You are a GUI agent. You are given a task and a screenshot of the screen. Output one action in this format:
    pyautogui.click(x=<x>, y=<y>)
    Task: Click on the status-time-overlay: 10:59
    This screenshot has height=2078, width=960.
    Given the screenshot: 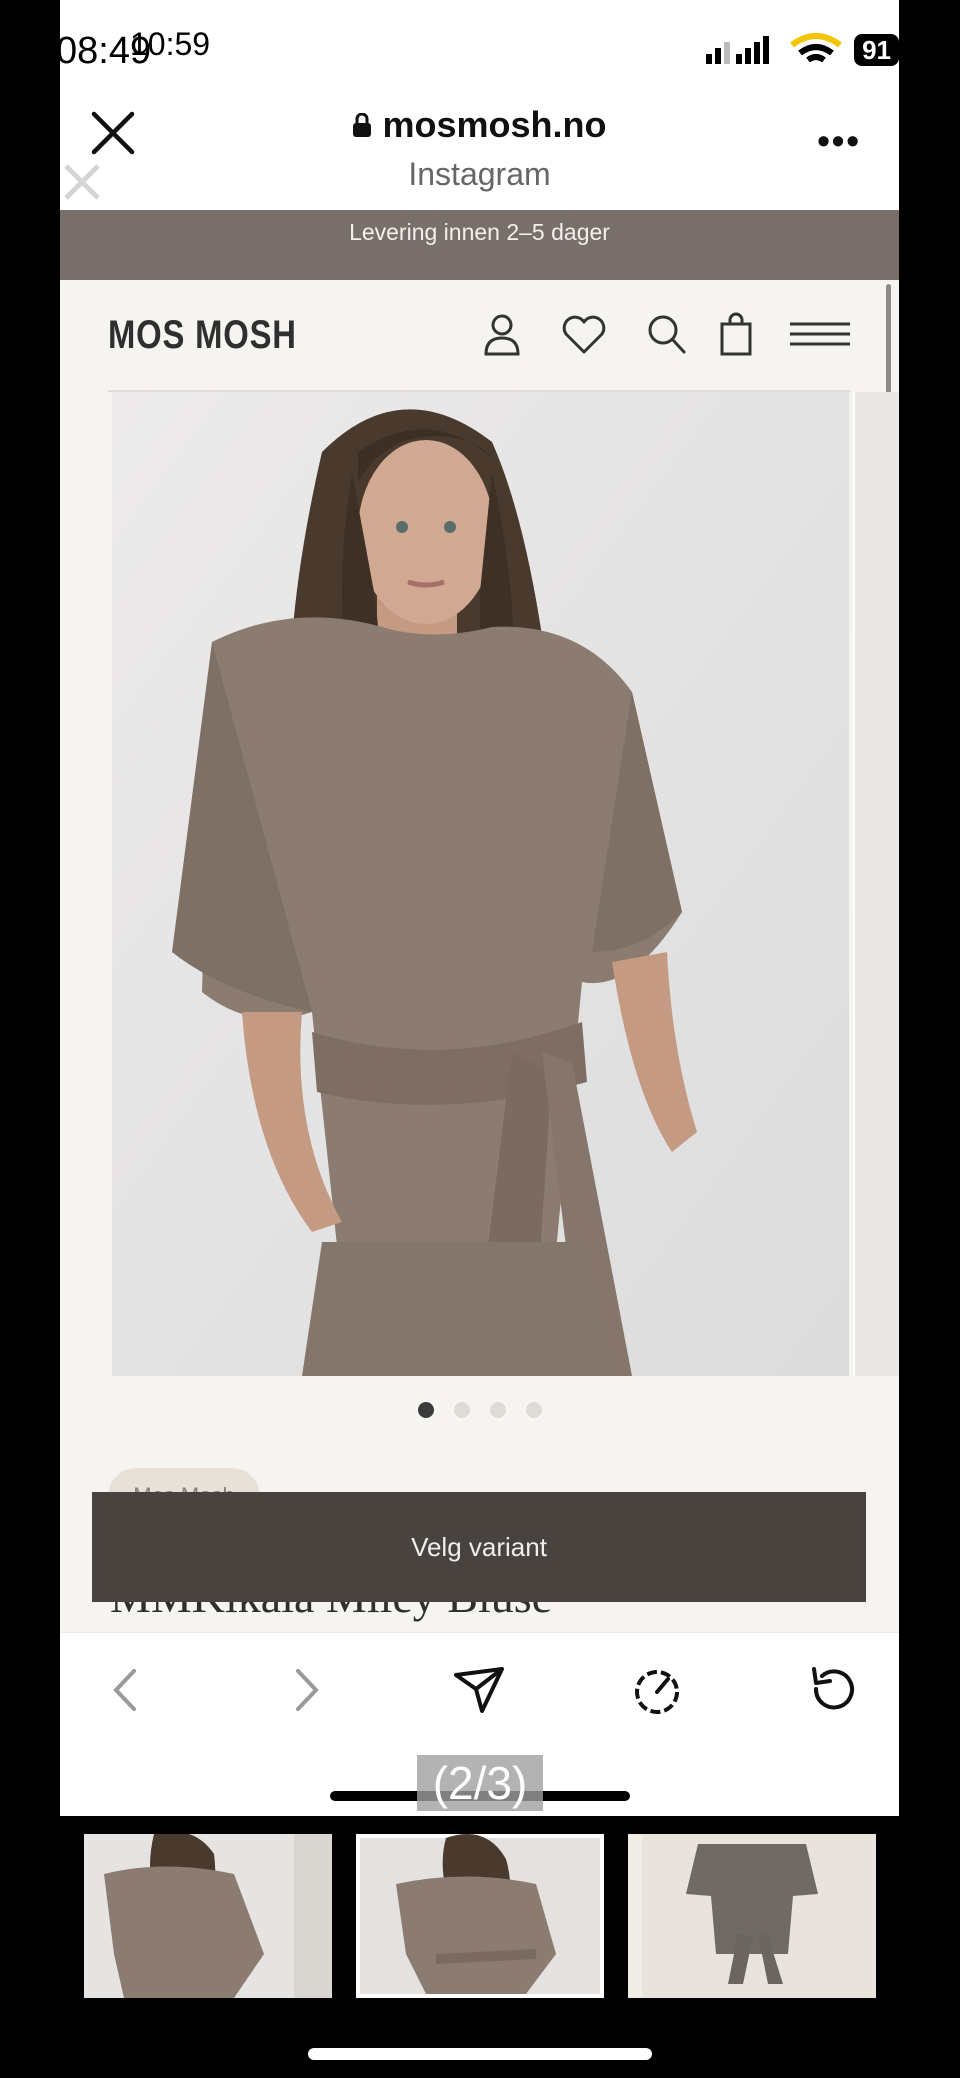 What is the action you would take?
    pyautogui.click(x=170, y=44)
    